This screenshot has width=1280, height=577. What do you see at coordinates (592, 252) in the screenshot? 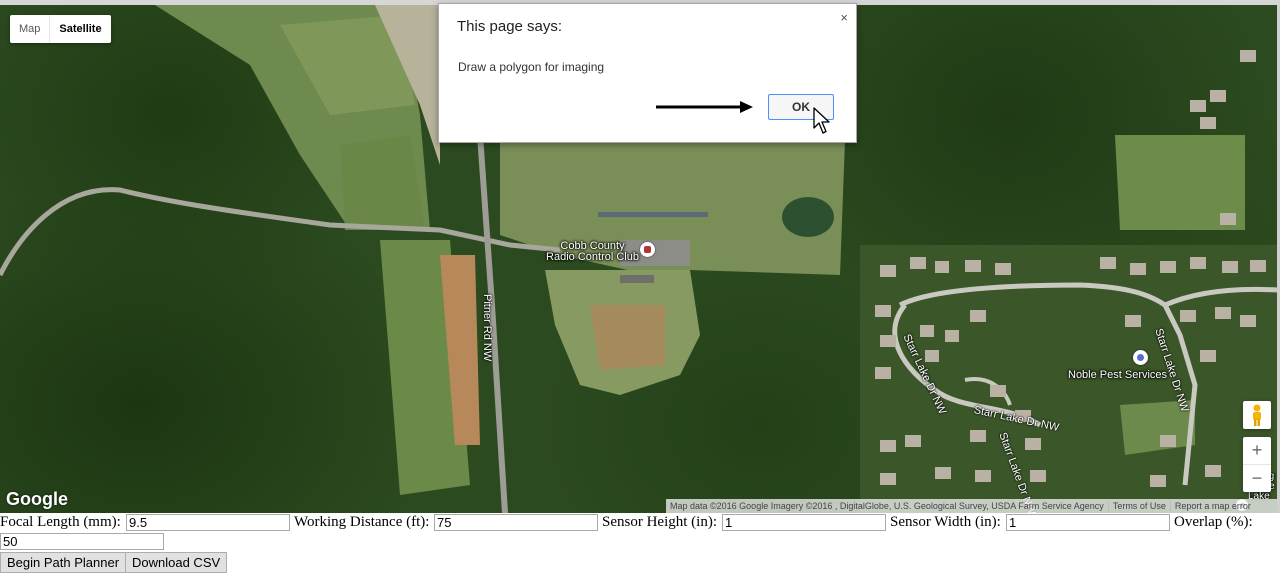
I see `poi-label-radio-club: Cobb County Radio Control Club` at bounding box center [592, 252].